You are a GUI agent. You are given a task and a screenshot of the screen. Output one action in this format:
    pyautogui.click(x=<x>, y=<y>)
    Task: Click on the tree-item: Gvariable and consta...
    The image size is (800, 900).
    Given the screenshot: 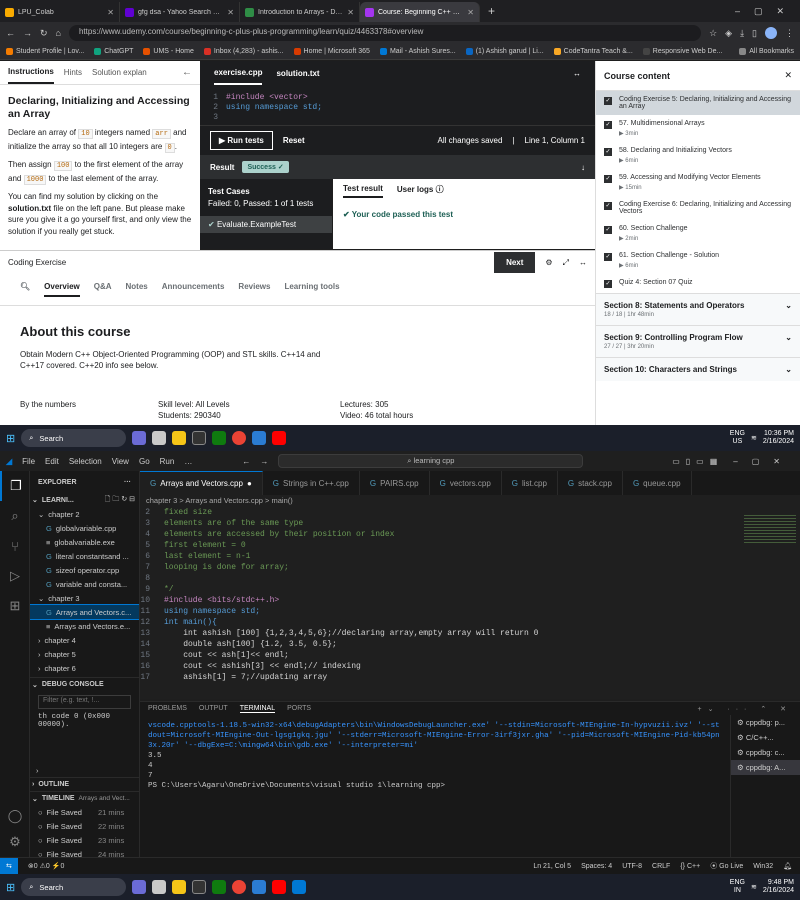 What is the action you would take?
    pyautogui.click(x=84, y=584)
    